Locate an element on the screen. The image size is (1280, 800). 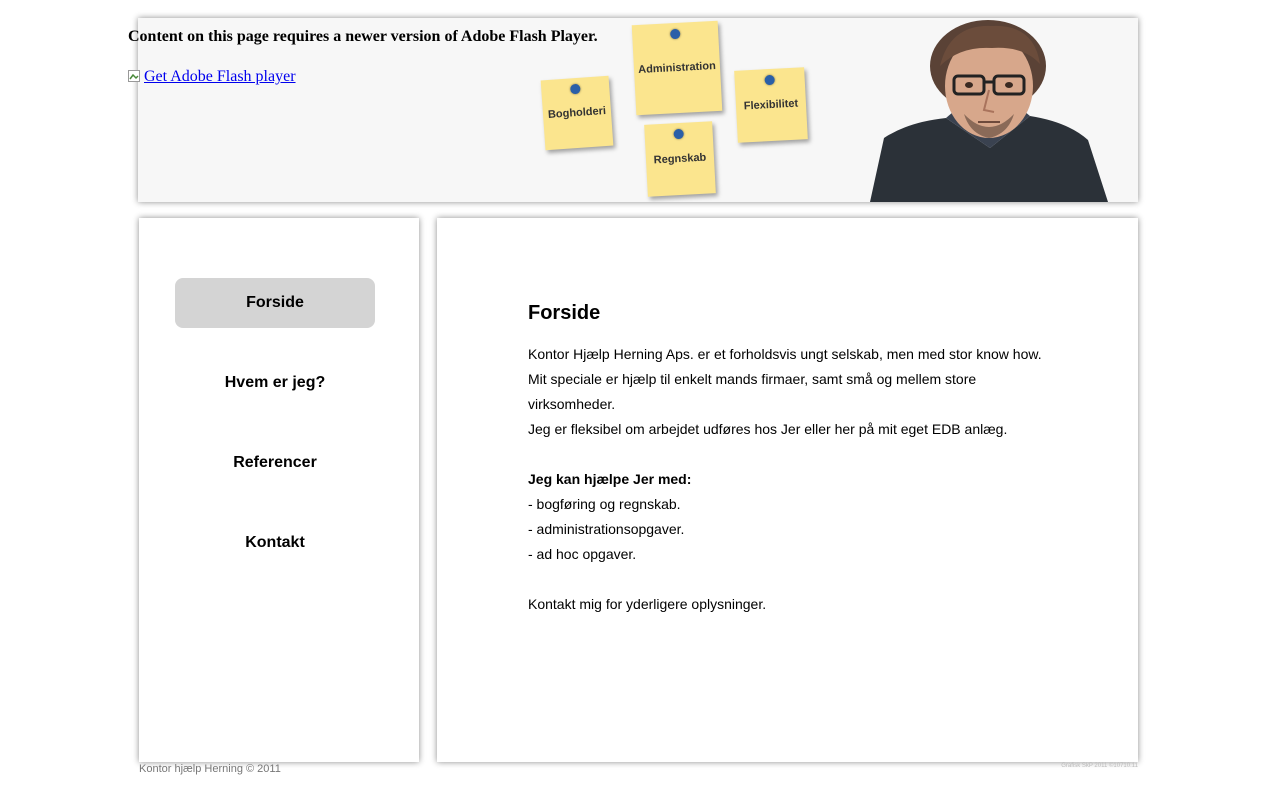
sidebar-nav: Forside Hvem er jeg? Referencer Kontakt is located at coordinates (279, 490).